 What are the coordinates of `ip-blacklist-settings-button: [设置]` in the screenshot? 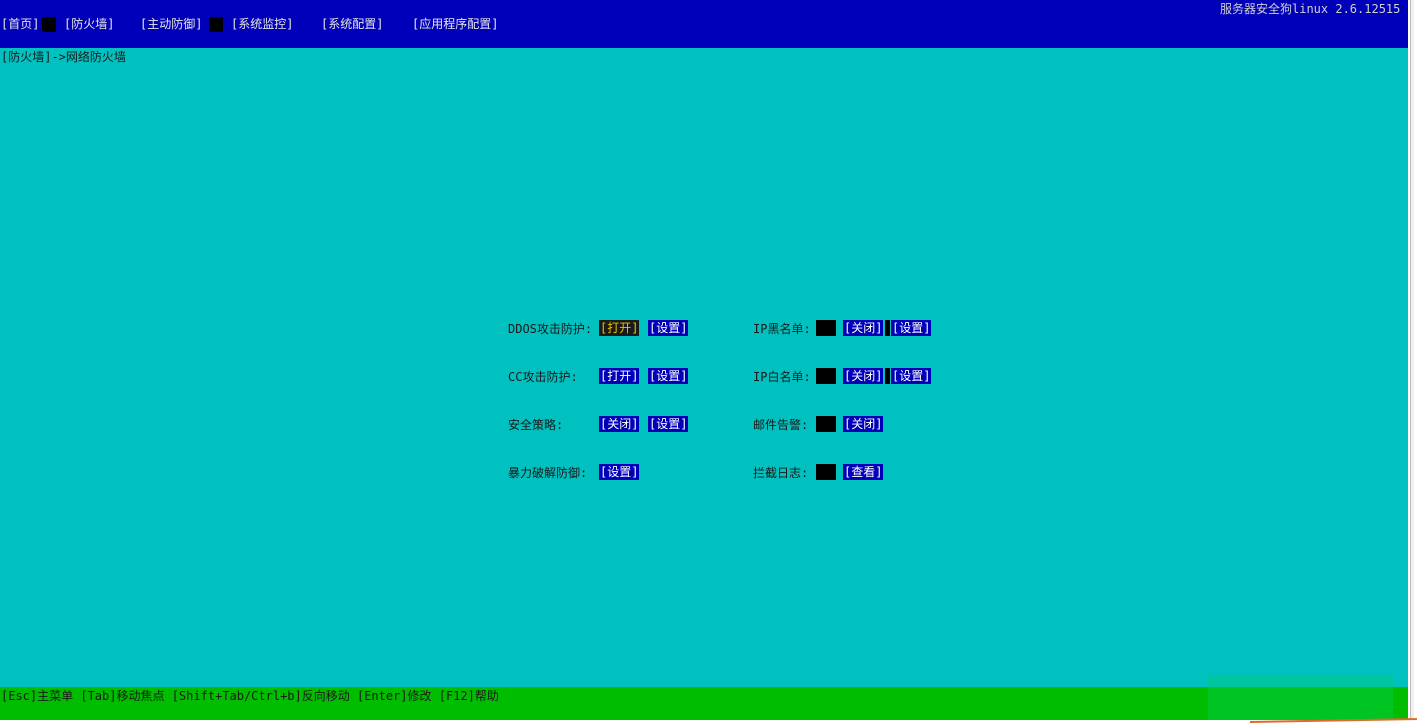 It's located at (911, 328).